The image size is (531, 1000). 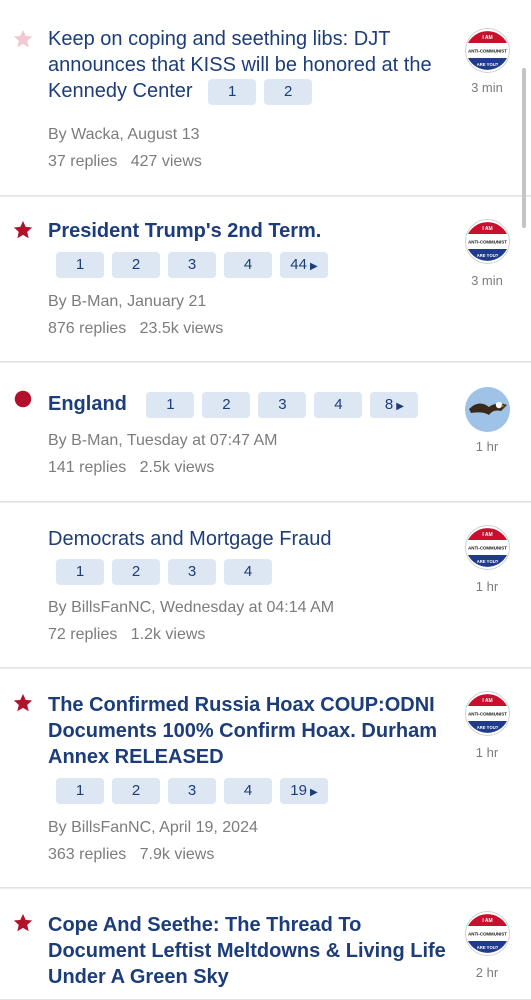 What do you see at coordinates (253, 231) in the screenshot?
I see `thread-title: President Trump's 2nd Term.` at bounding box center [253, 231].